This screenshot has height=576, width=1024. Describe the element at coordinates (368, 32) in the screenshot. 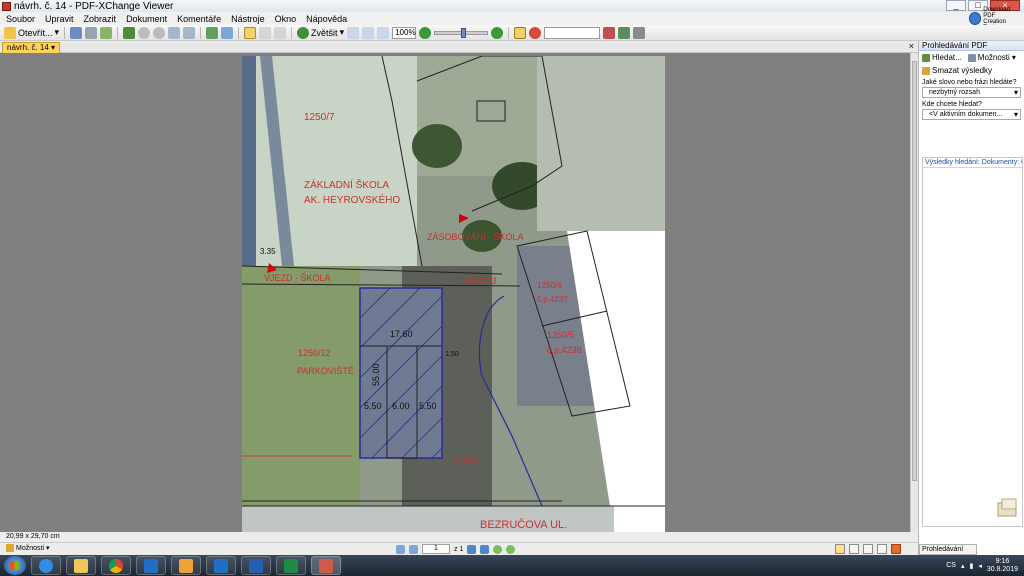

I see `fit-page-icon` at that location.